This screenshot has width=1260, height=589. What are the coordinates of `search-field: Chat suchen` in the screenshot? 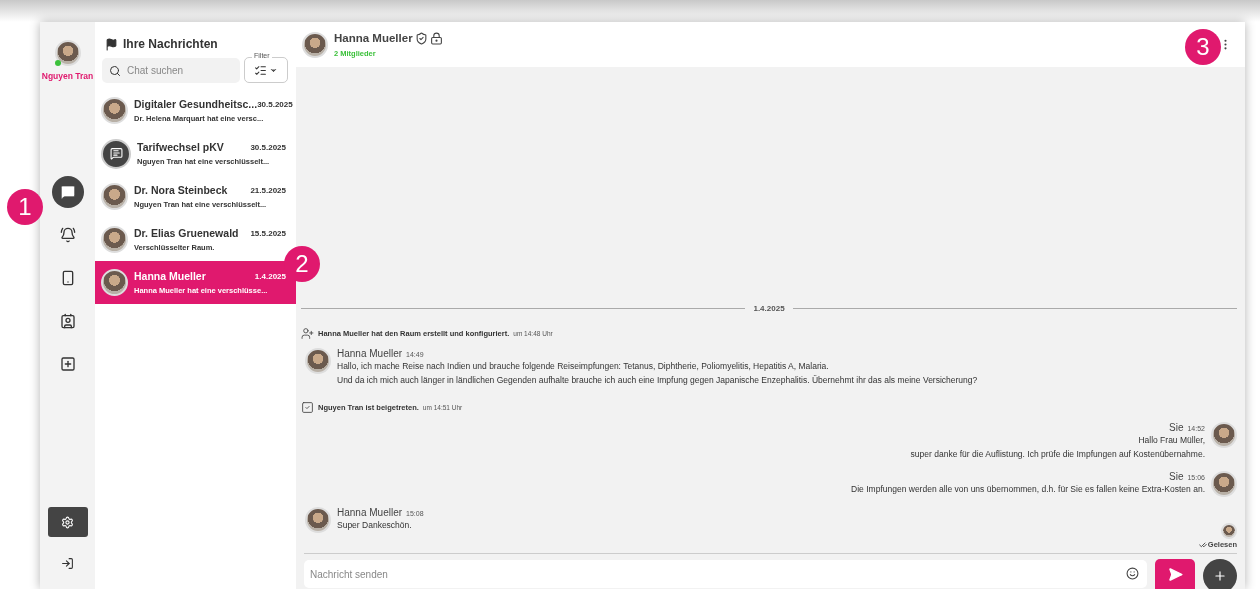 It's located at (171, 70).